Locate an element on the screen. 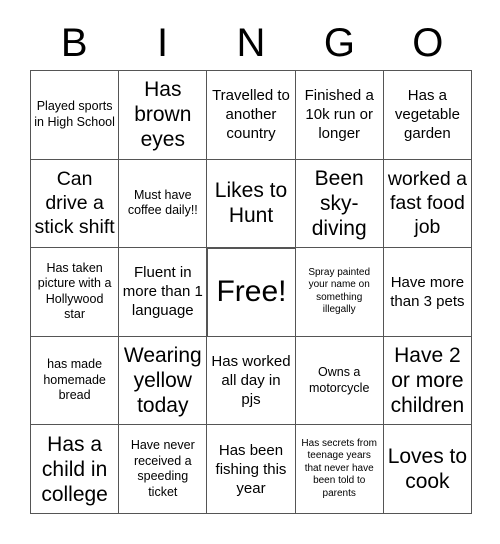 Image resolution: width=500 pixels, height=544 pixels. bingo-cell-label: Played sports in High School is located at coordinates (74, 114).